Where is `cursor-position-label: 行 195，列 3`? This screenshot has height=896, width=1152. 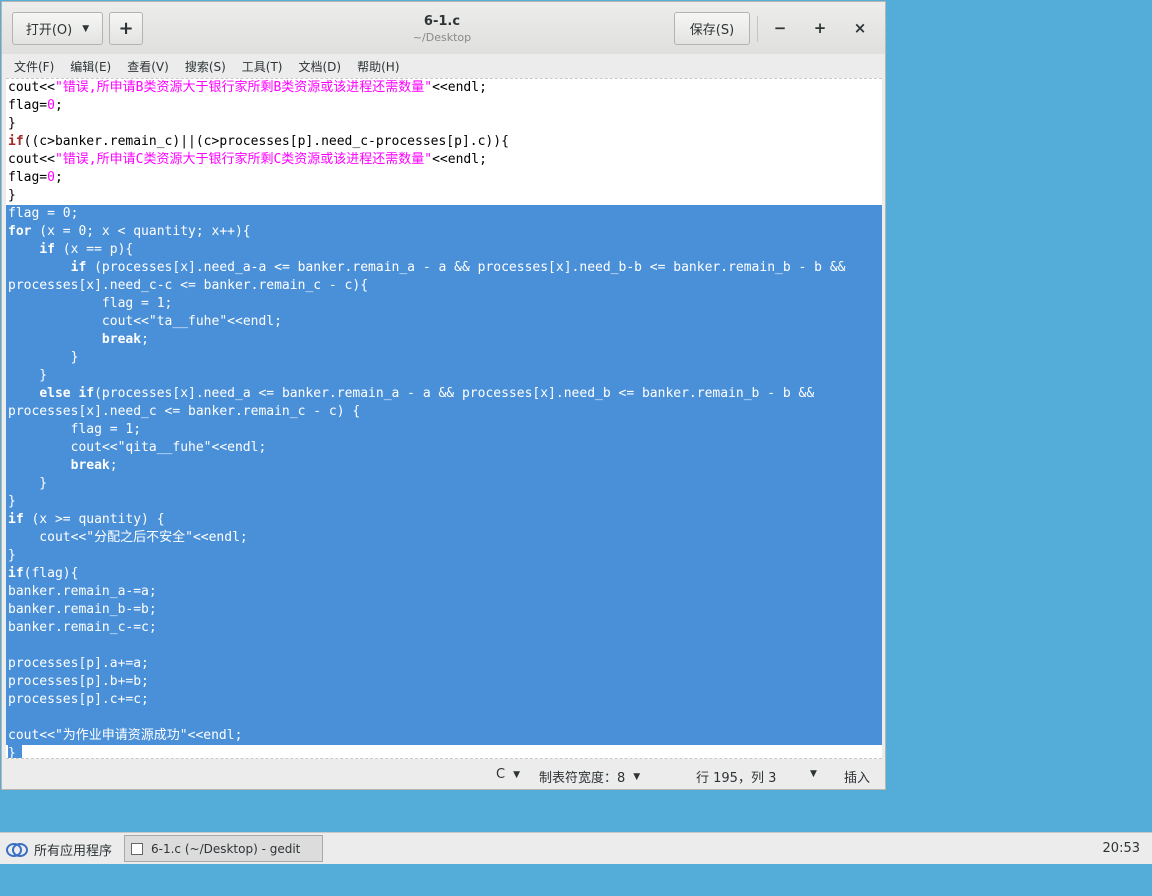
cursor-position-label: 行 195，列 3 is located at coordinates (736, 778).